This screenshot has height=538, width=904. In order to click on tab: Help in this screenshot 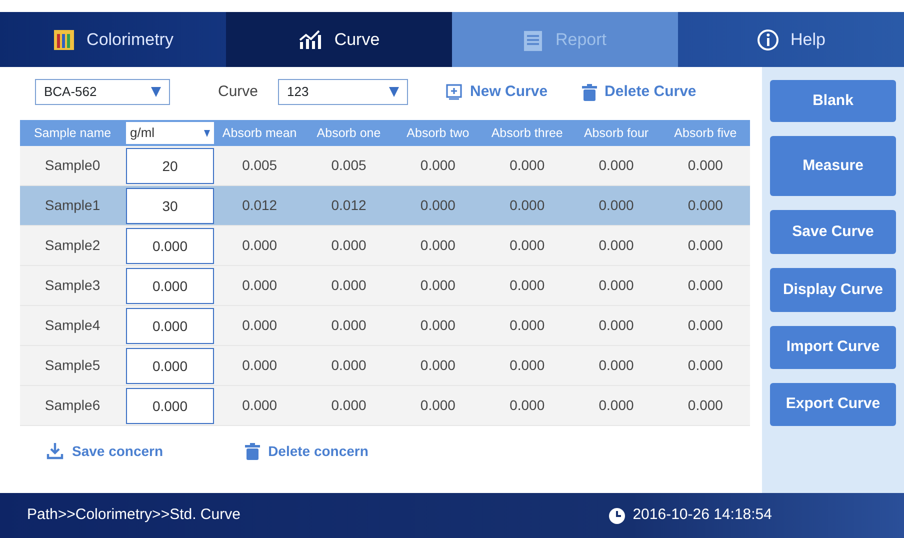, I will do `click(791, 39)`.